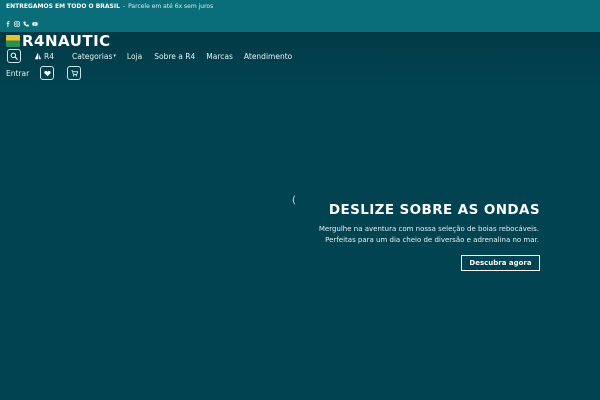  What do you see at coordinates (171, 6) in the screenshot?
I see `promo-installments: Parcele em até 6x sem juros` at bounding box center [171, 6].